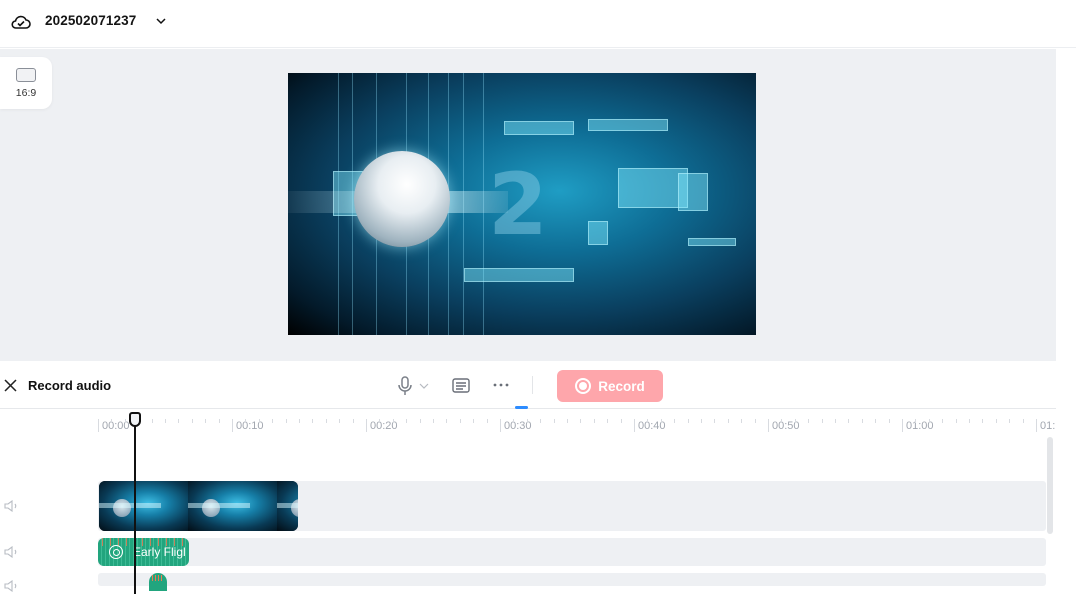  I want to click on record-button-label: Record, so click(621, 386).